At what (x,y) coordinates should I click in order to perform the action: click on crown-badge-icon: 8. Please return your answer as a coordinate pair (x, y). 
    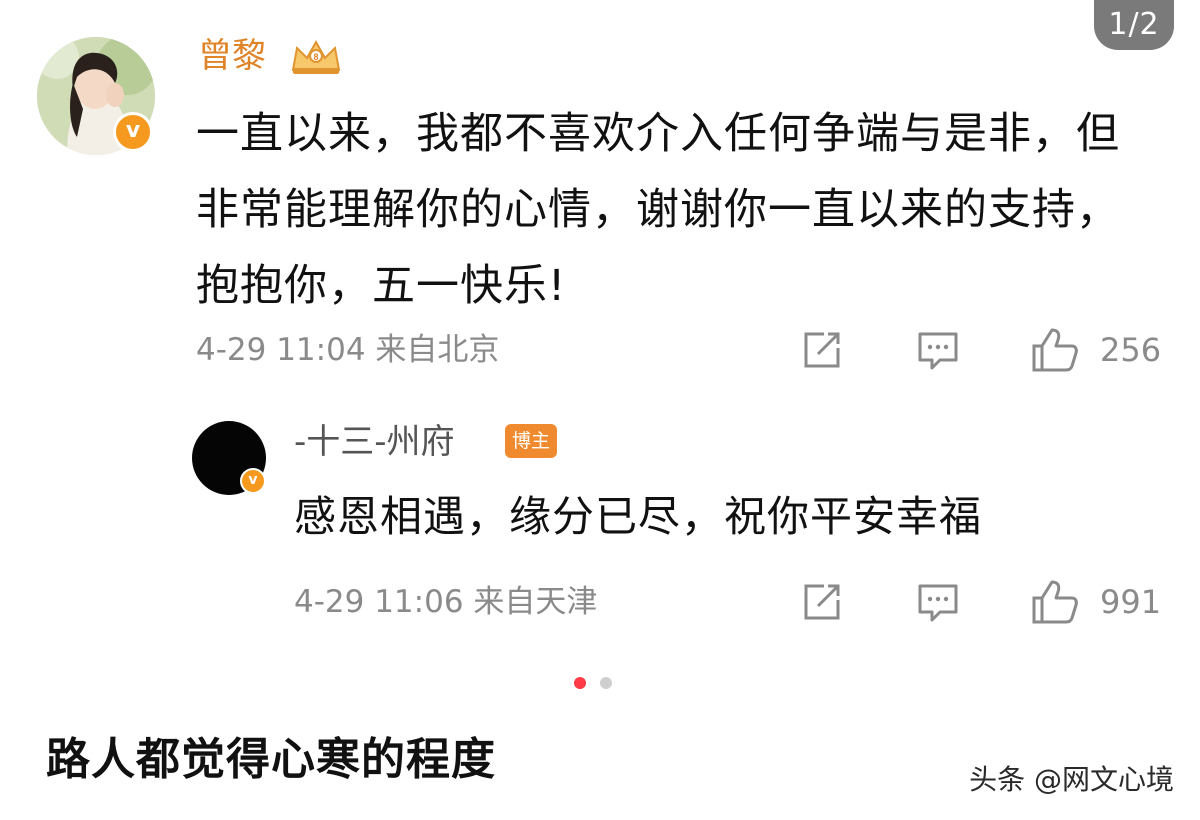
    Looking at the image, I should click on (316, 56).